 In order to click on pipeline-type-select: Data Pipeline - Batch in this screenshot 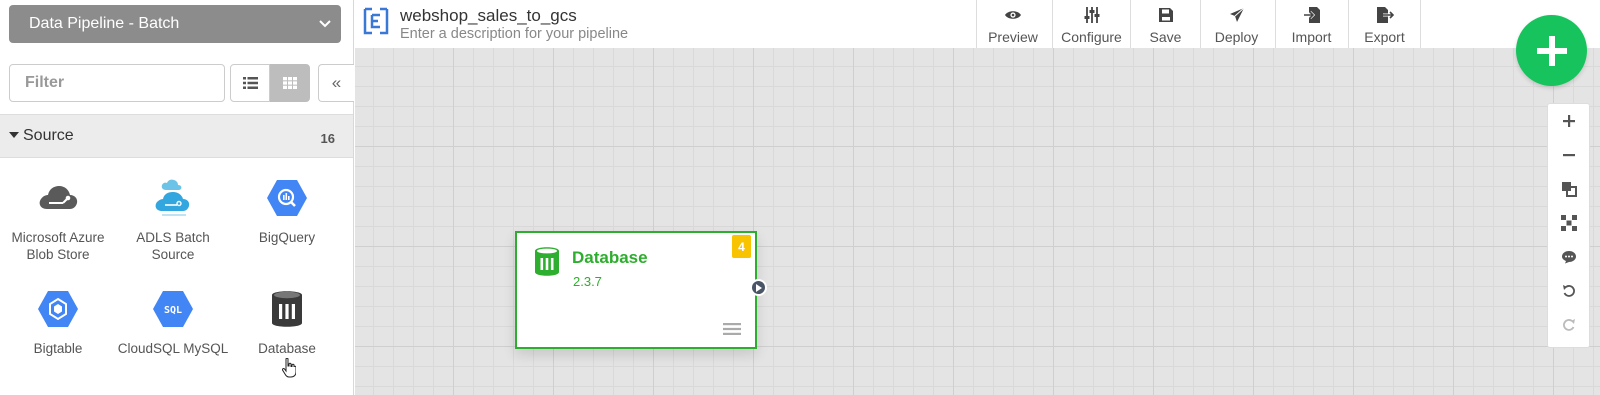, I will do `click(175, 24)`.